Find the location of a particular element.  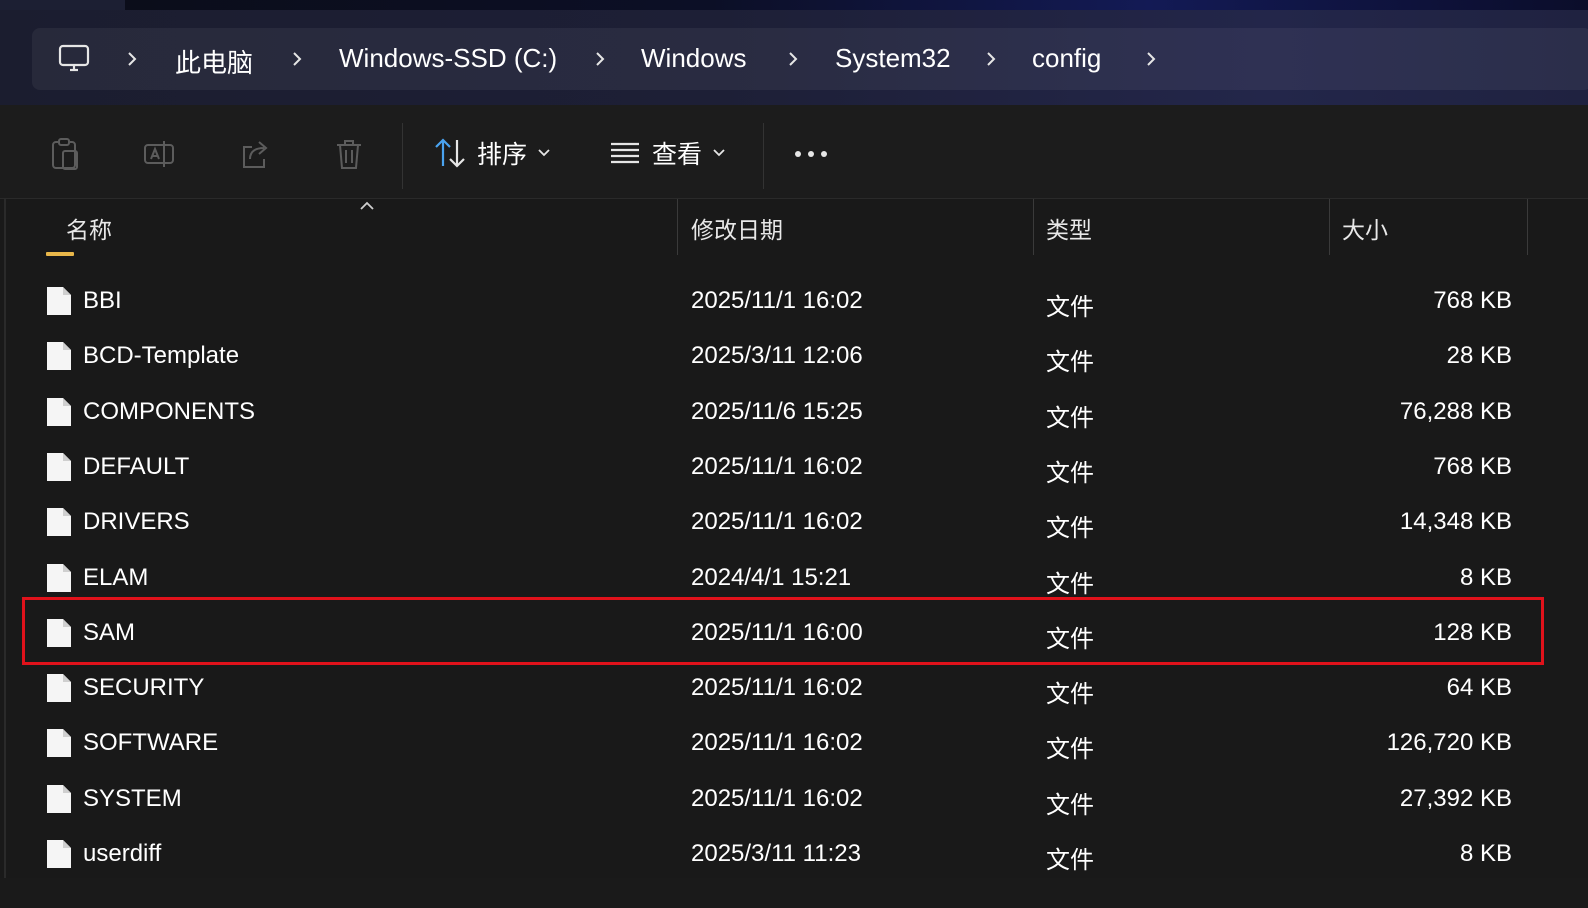

sort-label: 排序 is located at coordinates (502, 155).